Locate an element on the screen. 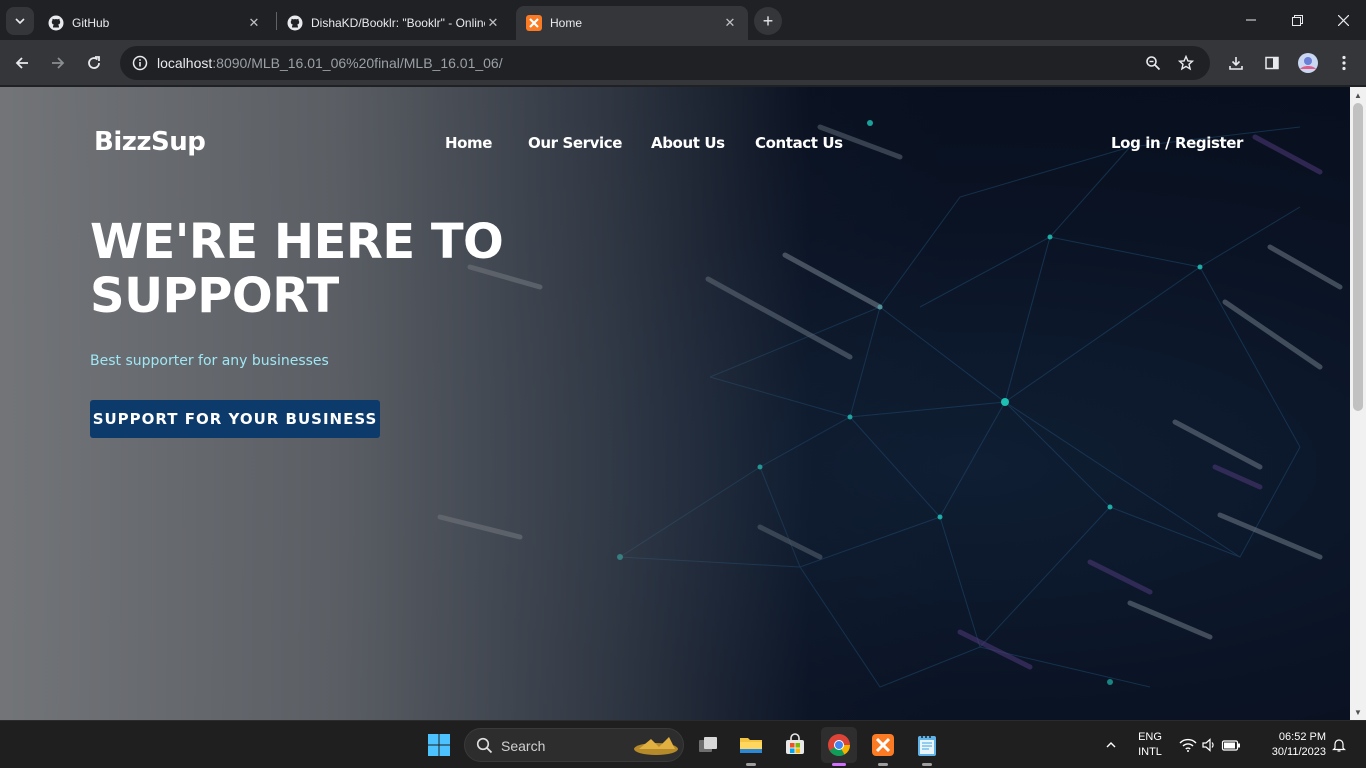  wifi-icon is located at coordinates (1188, 745).